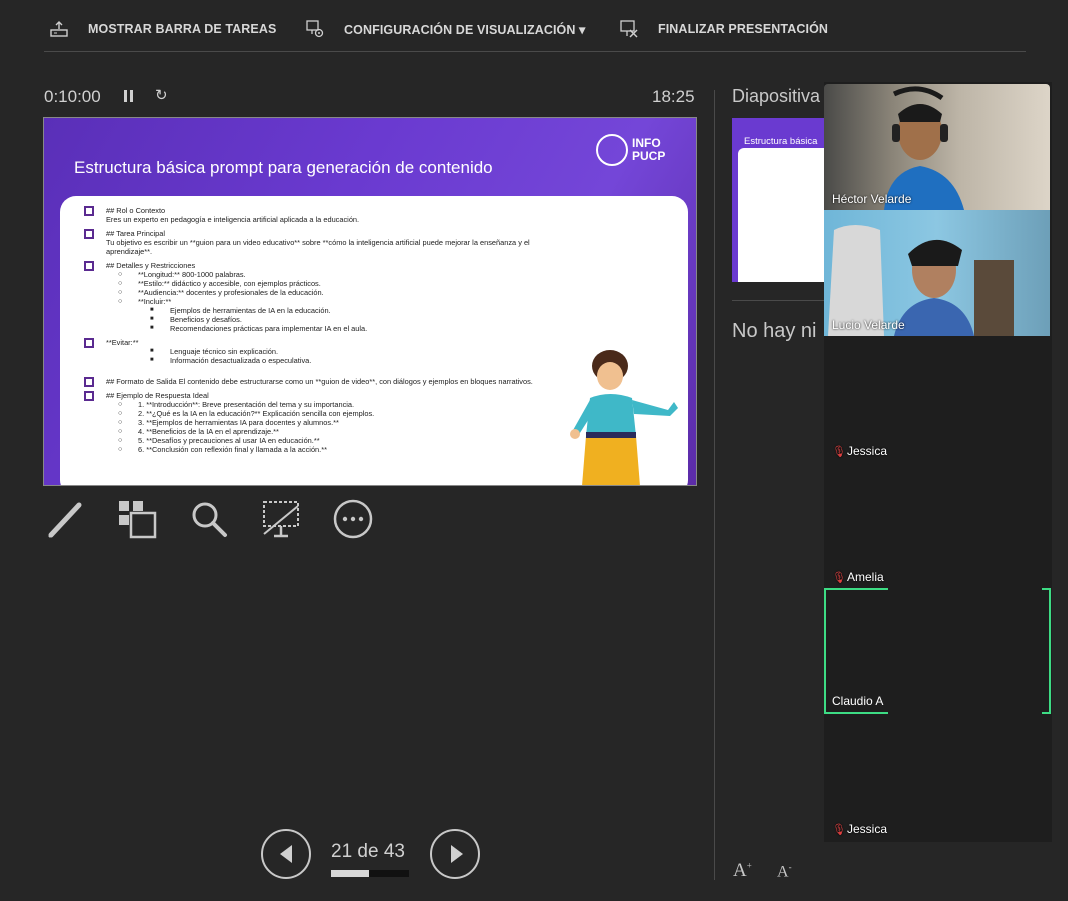 The width and height of the screenshot is (1068, 901). I want to click on display-settings-label: CONFIGURACIÓN DE VISUALIZACIÓN ▾, so click(465, 29).